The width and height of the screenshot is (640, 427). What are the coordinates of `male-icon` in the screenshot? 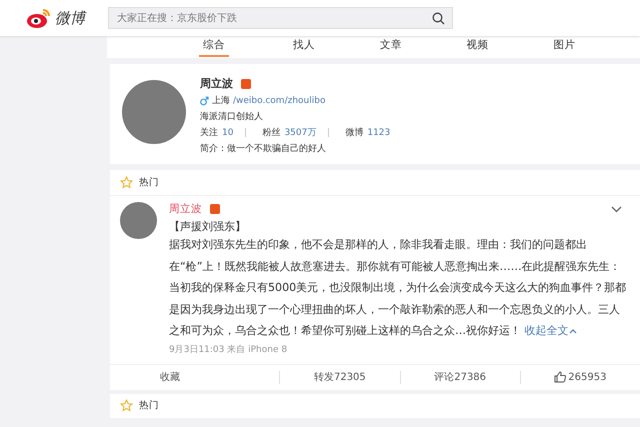 It's located at (204, 101).